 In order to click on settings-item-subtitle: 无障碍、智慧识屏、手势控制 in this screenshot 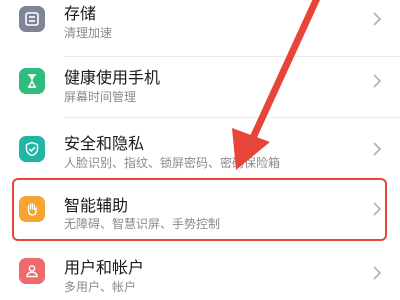, I will do `click(142, 224)`.